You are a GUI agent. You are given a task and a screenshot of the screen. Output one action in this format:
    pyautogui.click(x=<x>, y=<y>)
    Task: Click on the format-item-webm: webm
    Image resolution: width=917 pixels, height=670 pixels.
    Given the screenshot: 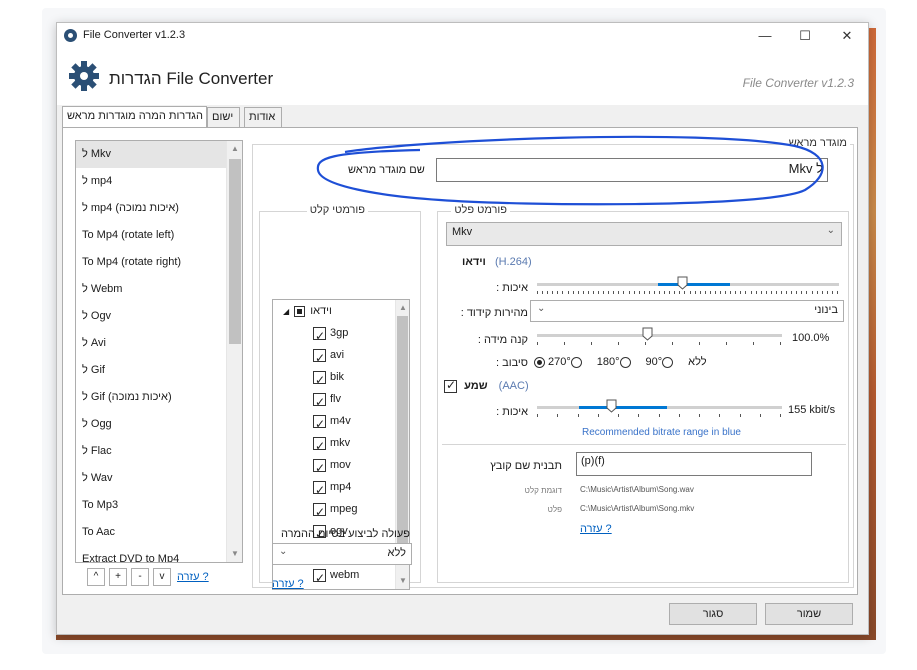 What is the action you would take?
    pyautogui.click(x=336, y=576)
    